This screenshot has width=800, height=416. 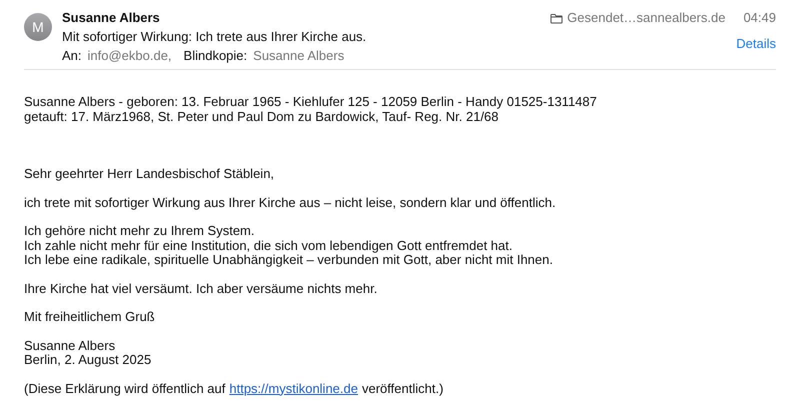 What do you see at coordinates (140, 231) in the screenshot?
I see `body-text: Ich gehöre nicht mehr zu Ihrem System.` at bounding box center [140, 231].